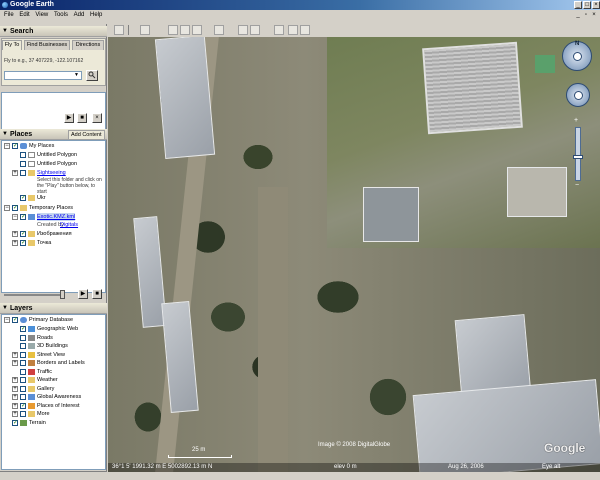  Describe the element at coordinates (577, 185) in the screenshot. I see `zoom-out-icon: −` at that location.